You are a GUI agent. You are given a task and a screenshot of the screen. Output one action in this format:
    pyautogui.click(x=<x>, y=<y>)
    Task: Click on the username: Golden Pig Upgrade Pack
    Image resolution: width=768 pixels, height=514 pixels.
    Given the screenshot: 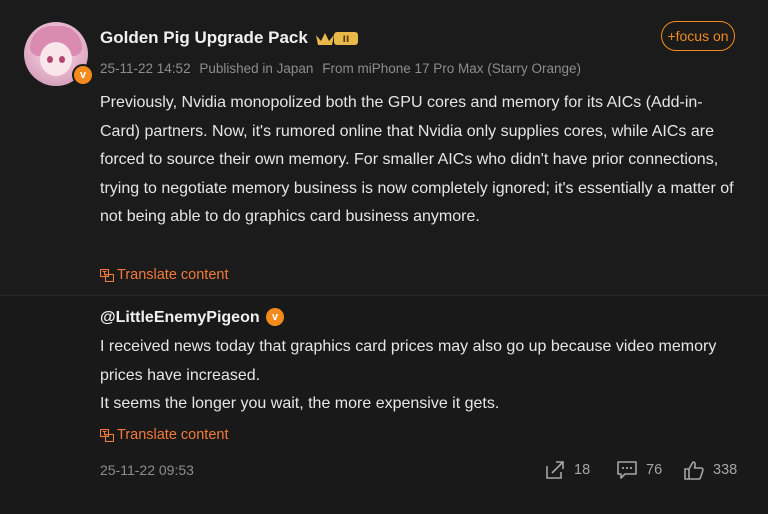 What is the action you would take?
    pyautogui.click(x=204, y=38)
    